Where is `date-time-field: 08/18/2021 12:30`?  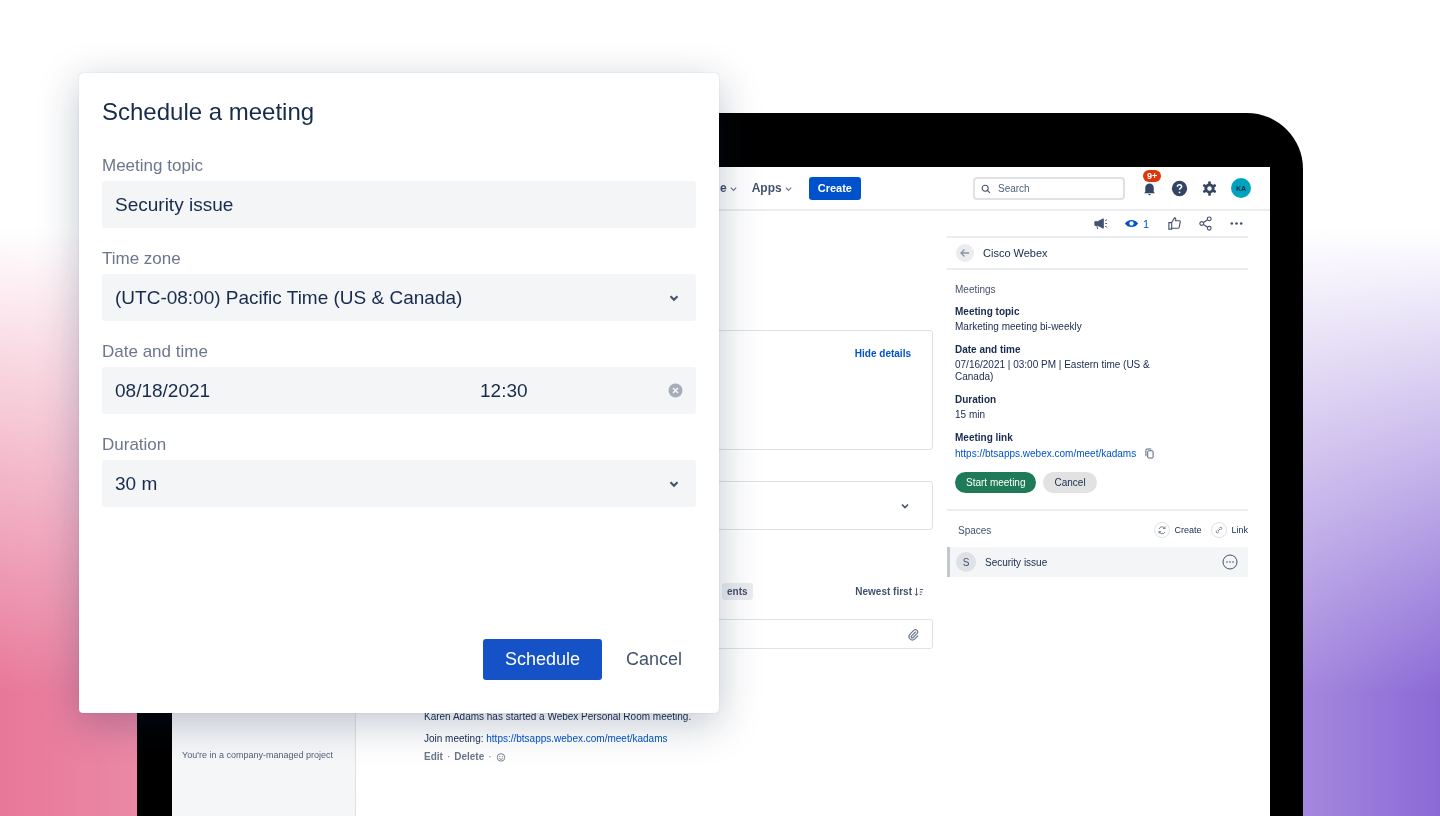 date-time-field: 08/18/2021 12:30 is located at coordinates (399, 390).